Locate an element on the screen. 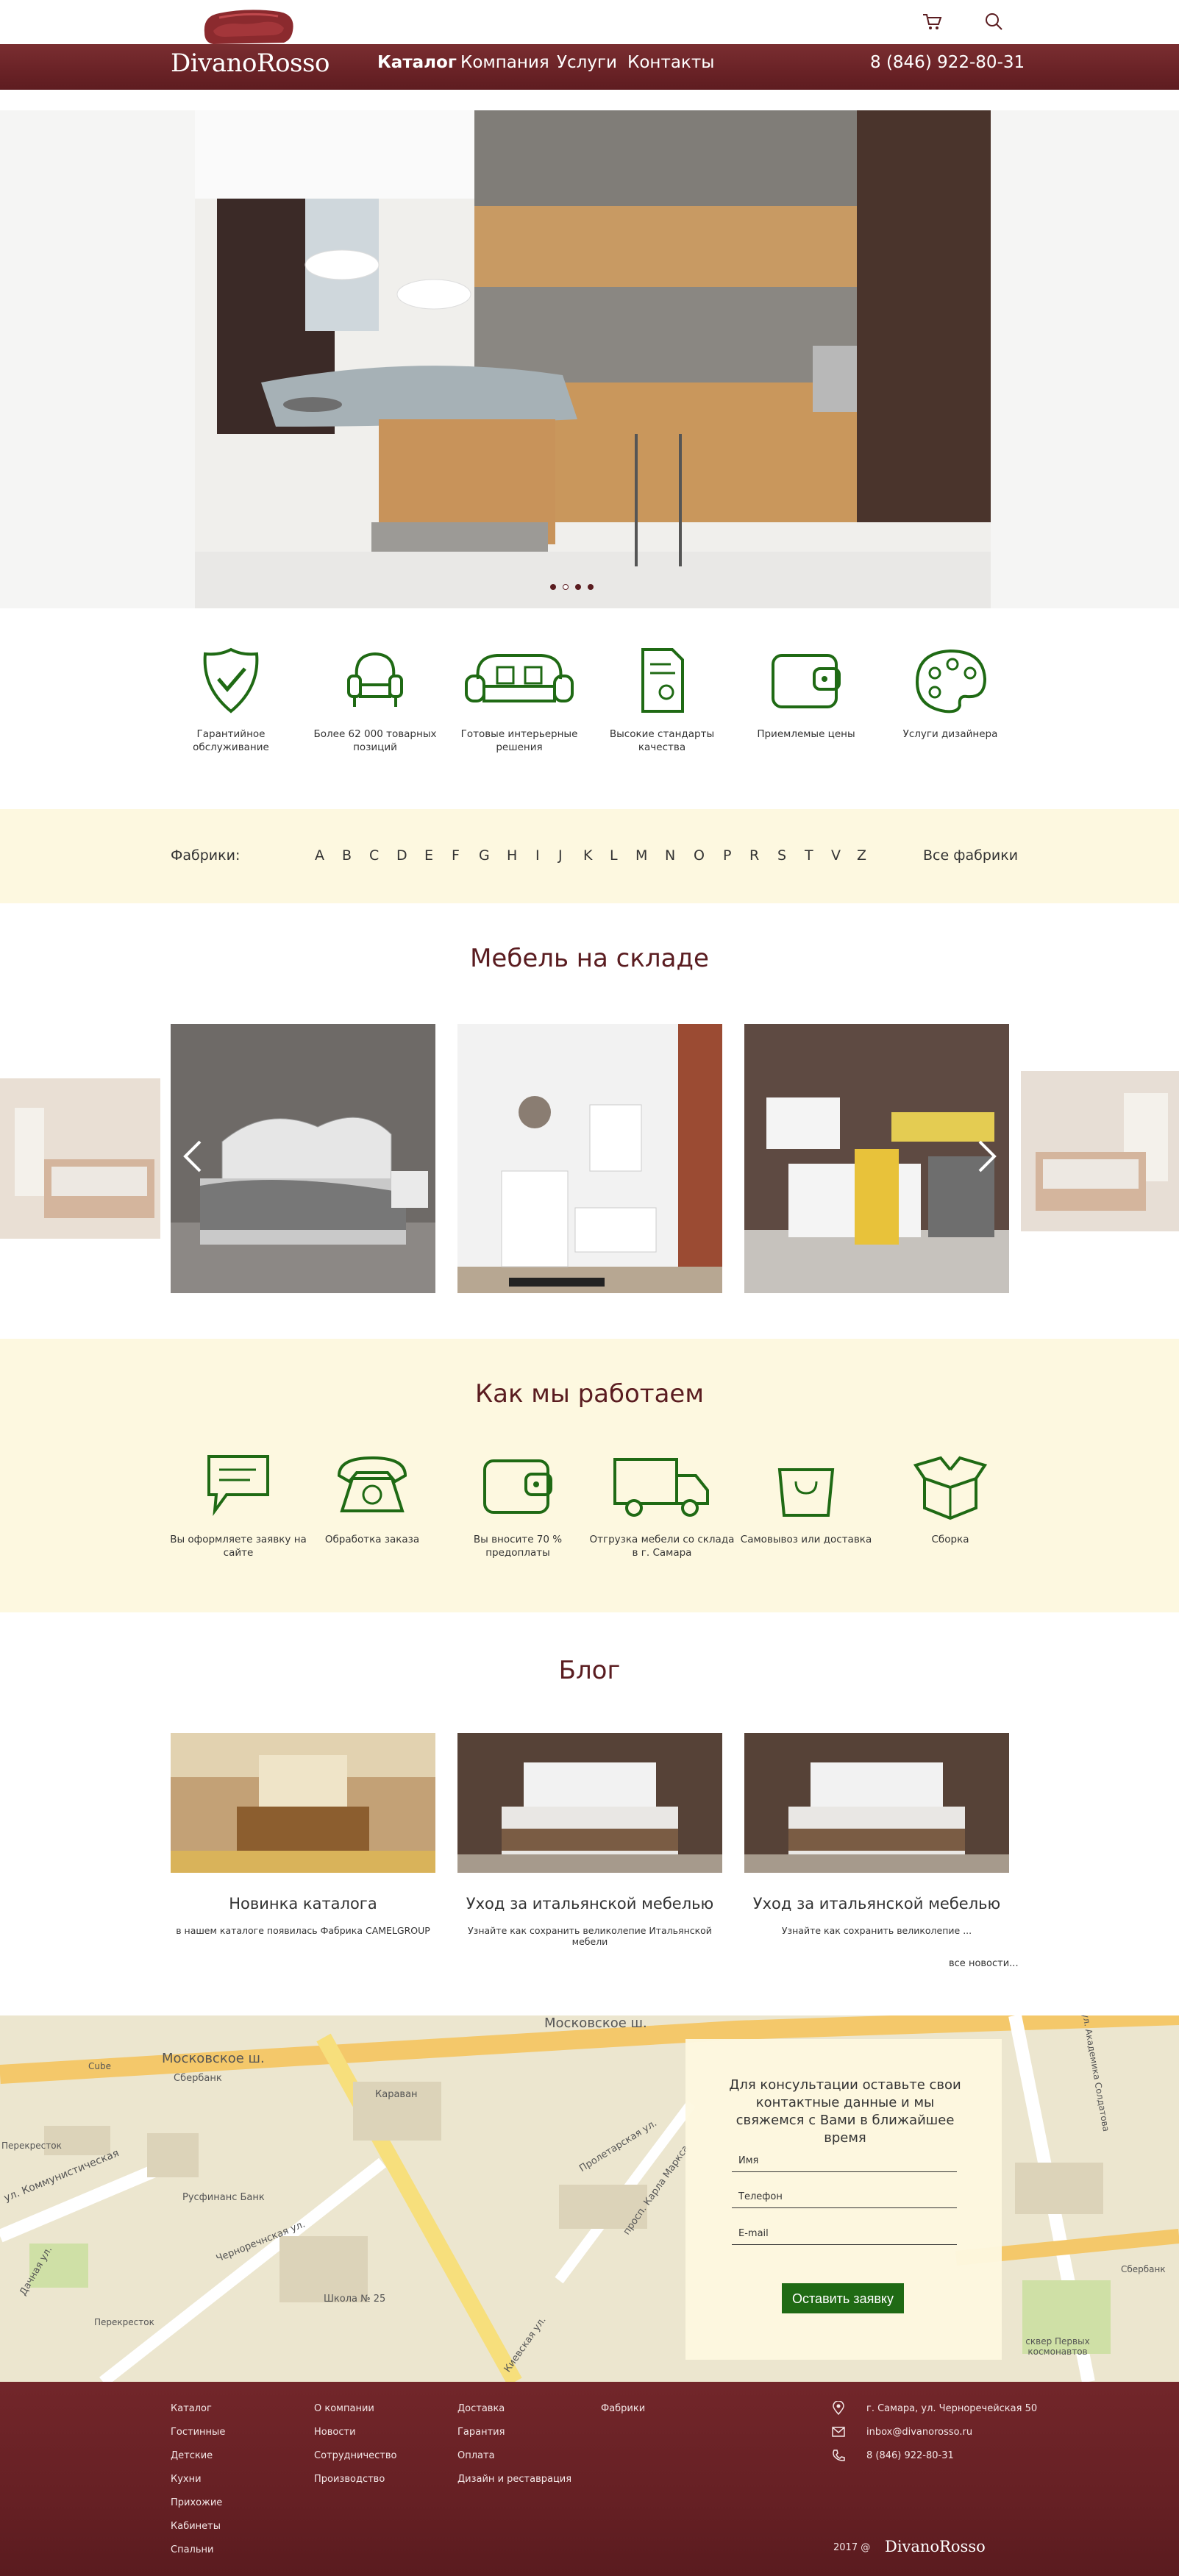 The image size is (1179, 2576). open-box-icon is located at coordinates (951, 1488).